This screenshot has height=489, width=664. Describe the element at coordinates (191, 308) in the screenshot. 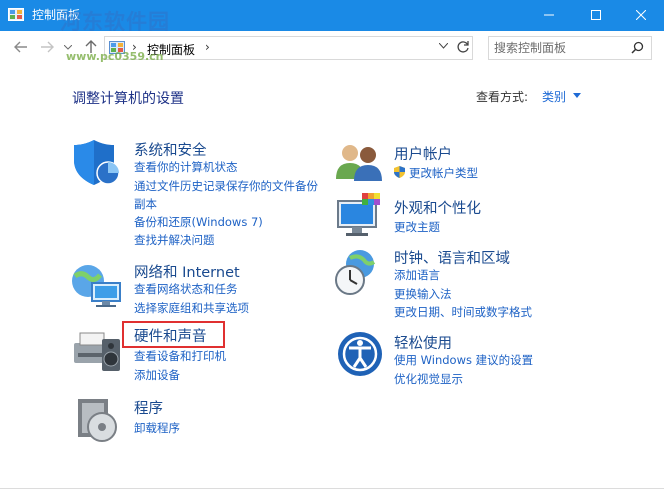

I see `link-homegroup-sharing: 选择家庭组和共享选项` at that location.